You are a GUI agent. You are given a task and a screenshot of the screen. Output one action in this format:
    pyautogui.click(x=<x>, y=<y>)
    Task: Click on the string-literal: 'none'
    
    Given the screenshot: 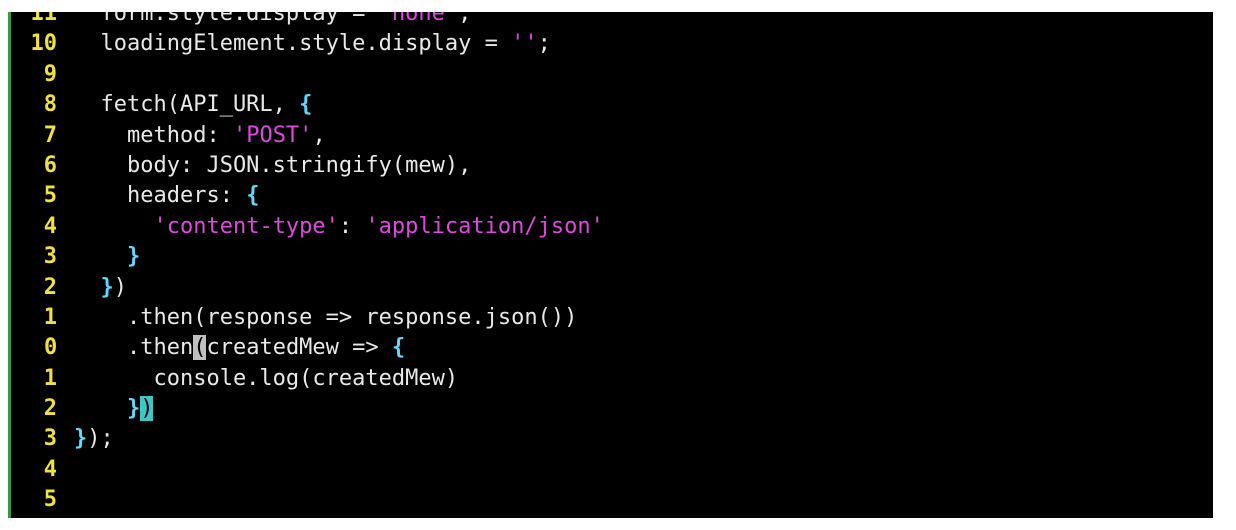 What is the action you would take?
    pyautogui.click(x=418, y=19)
    